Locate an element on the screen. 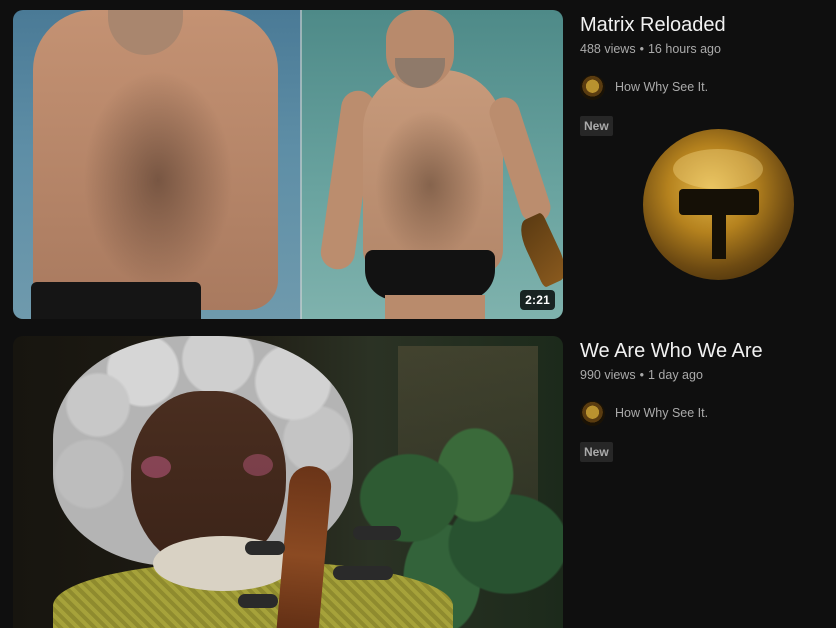  video-title: We Are Who We Are is located at coordinates (701, 351).